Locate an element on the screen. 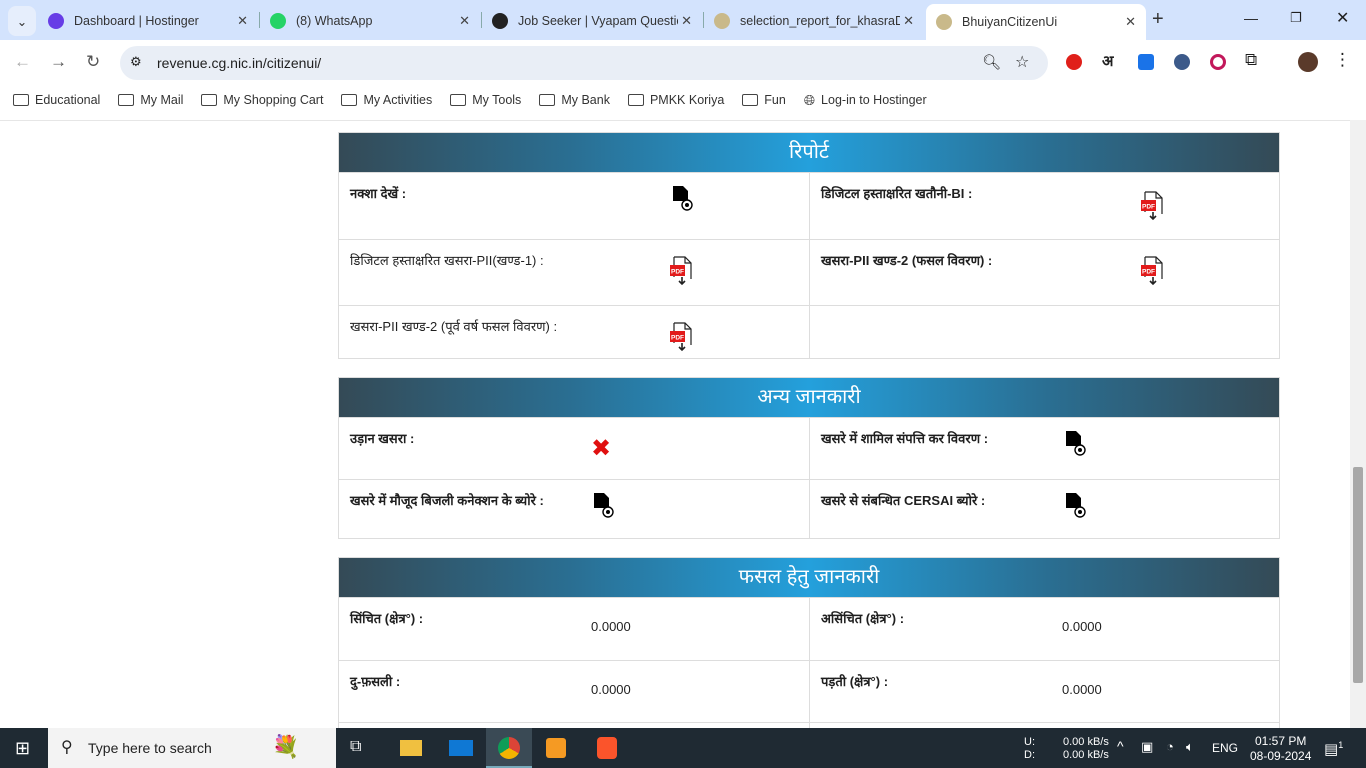 The width and height of the screenshot is (1366, 768). tab-2: (8) WhatsApp ✕ is located at coordinates (370, 21).